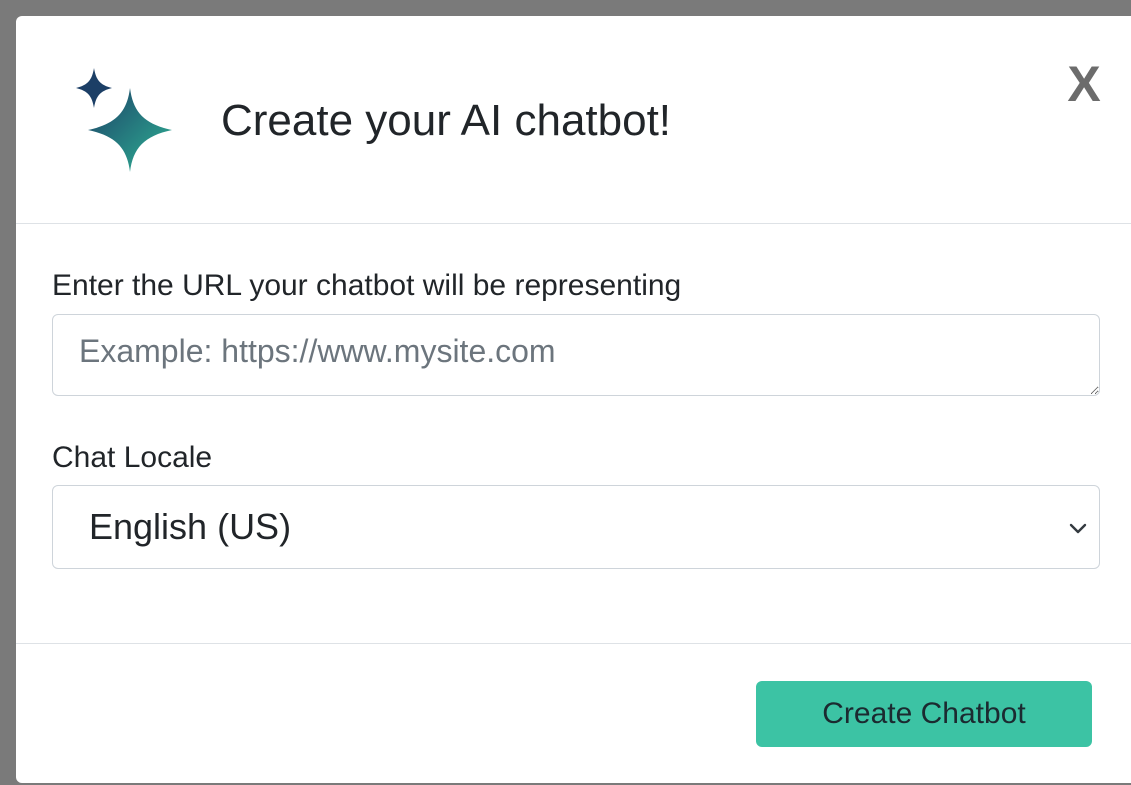 This screenshot has width=1131, height=785. What do you see at coordinates (1078, 528) in the screenshot?
I see `chevron-down-icon` at bounding box center [1078, 528].